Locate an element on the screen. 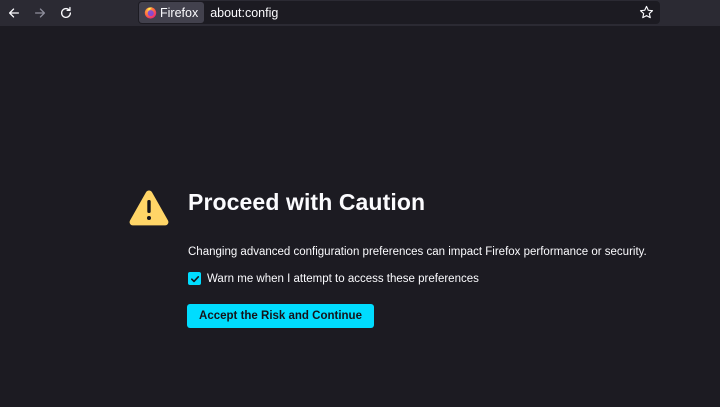 The image size is (720, 407). identity-box: Firefox is located at coordinates (172, 12).